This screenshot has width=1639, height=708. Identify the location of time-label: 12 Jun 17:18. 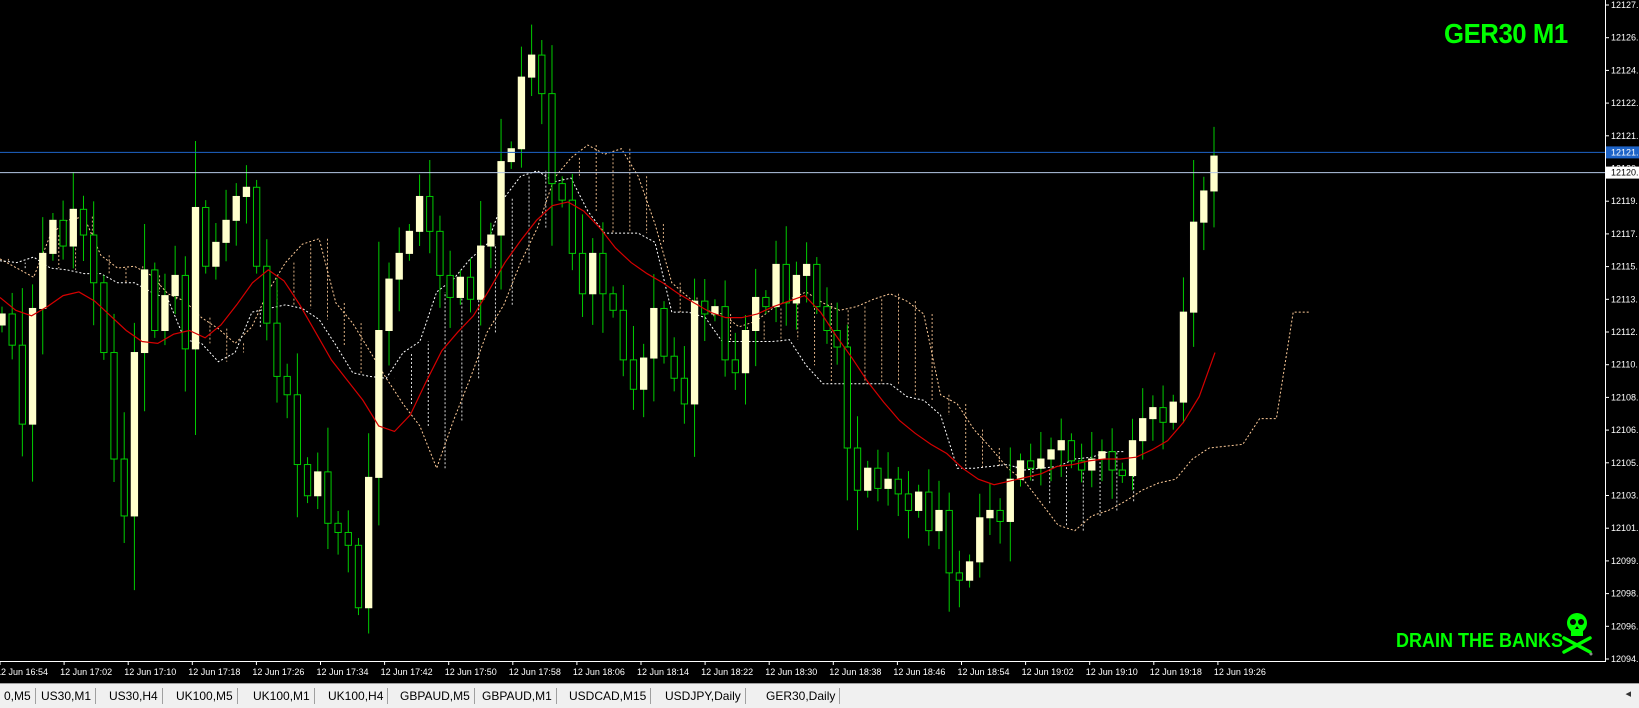
(214, 672).